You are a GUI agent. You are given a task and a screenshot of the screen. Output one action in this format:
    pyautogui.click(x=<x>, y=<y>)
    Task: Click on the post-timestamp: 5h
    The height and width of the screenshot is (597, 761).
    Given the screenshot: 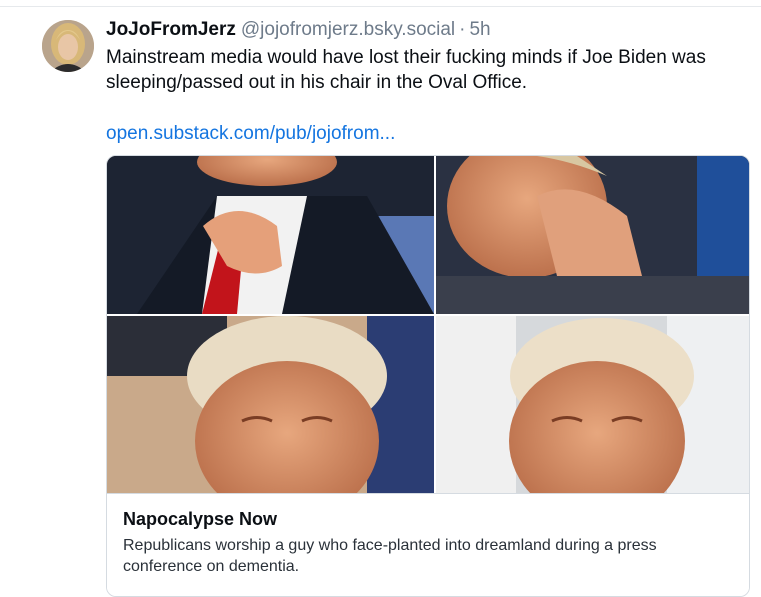 What is the action you would take?
    pyautogui.click(x=479, y=29)
    